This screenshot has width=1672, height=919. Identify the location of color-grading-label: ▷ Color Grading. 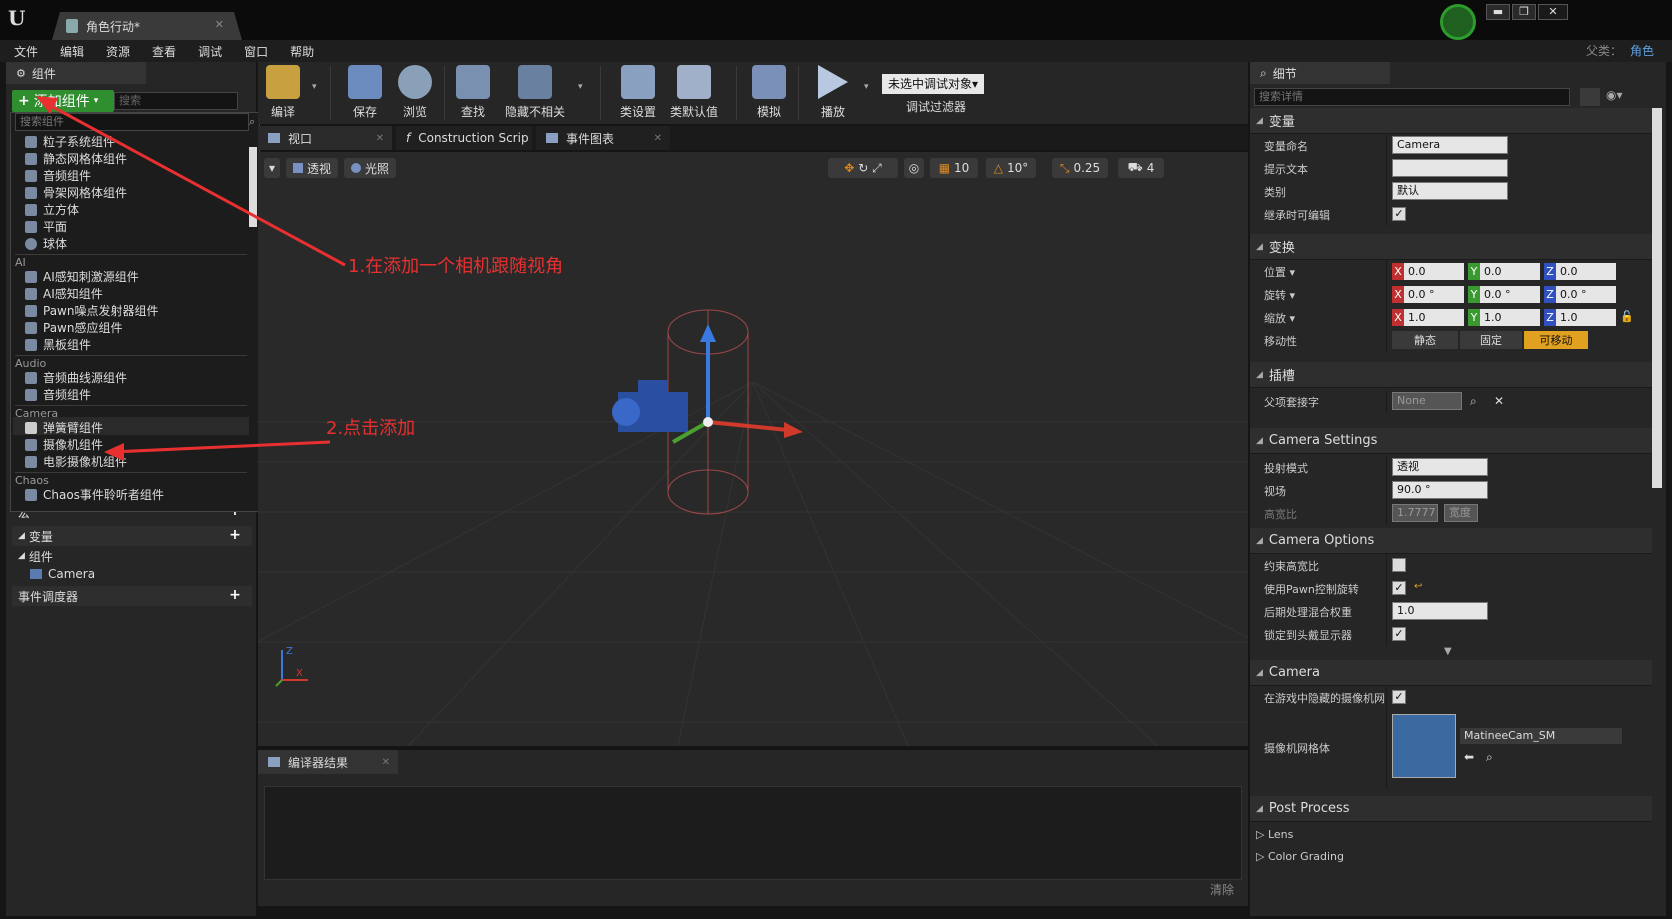
(1300, 856).